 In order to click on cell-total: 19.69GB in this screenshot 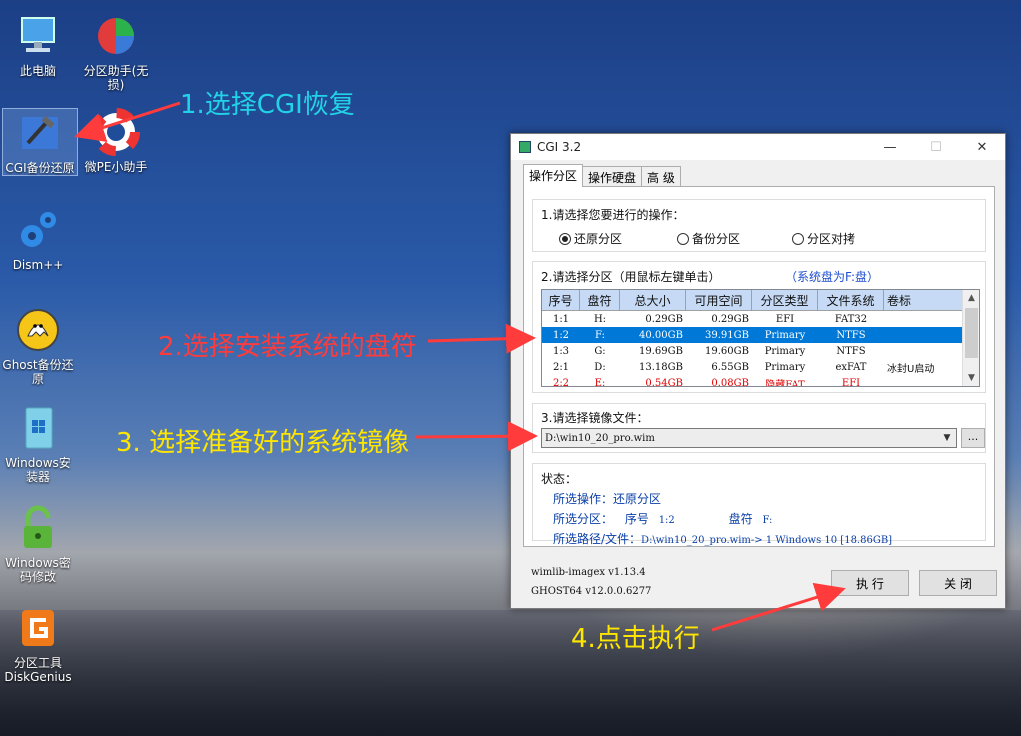, I will do `click(661, 351)`.